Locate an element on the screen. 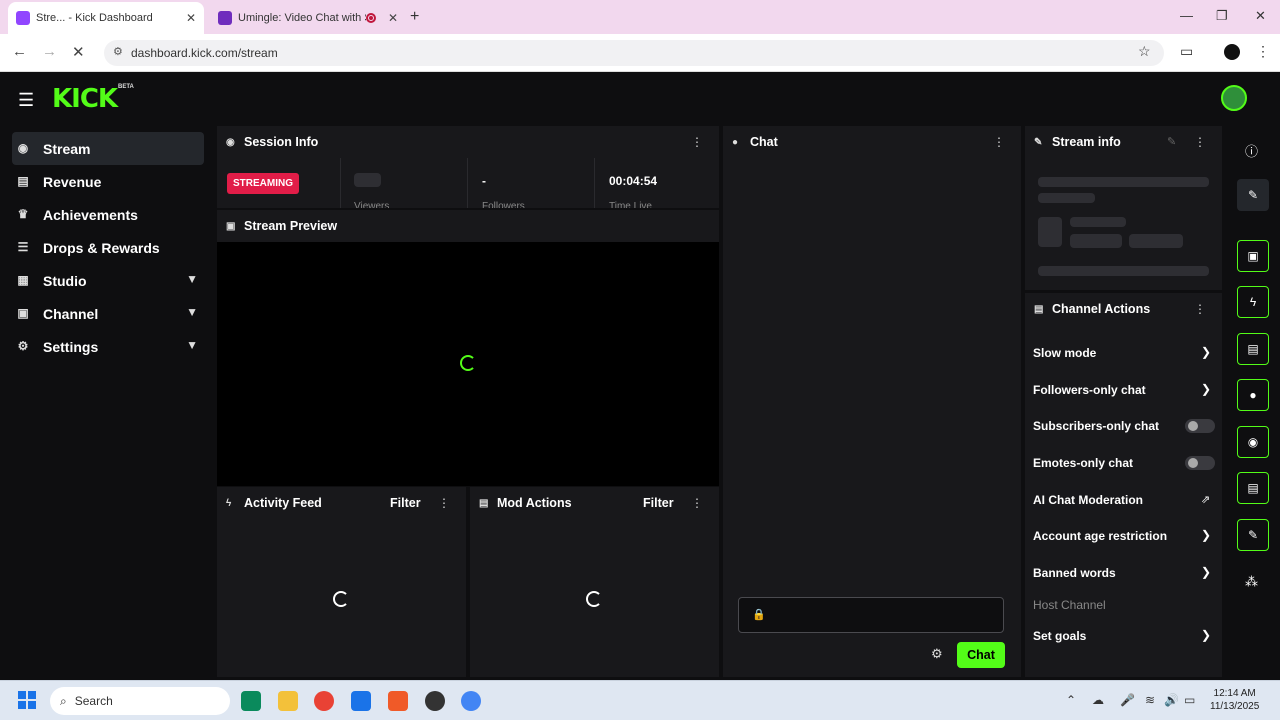 The width and height of the screenshot is (1280, 720). cloud-icon: ☁ is located at coordinates (1098, 700).